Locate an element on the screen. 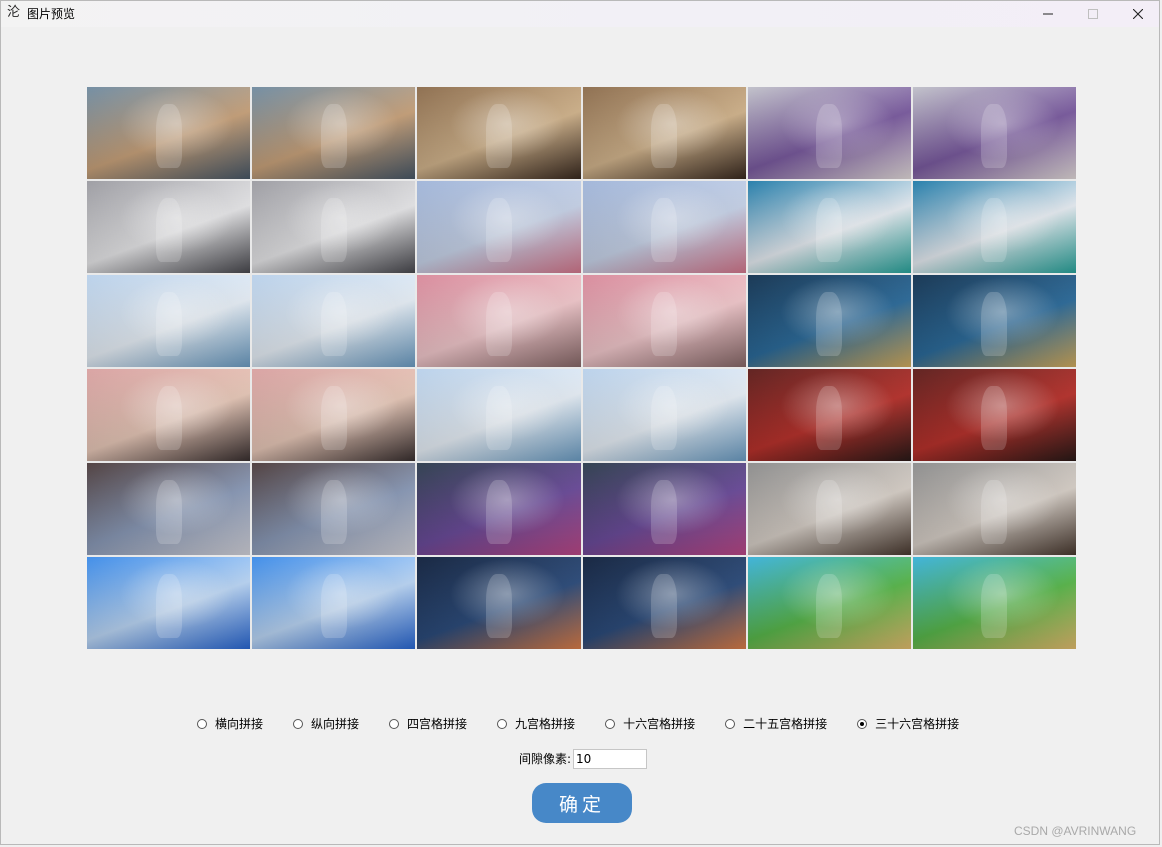  stitch-option: 纵向拼接 is located at coordinates (326, 724).